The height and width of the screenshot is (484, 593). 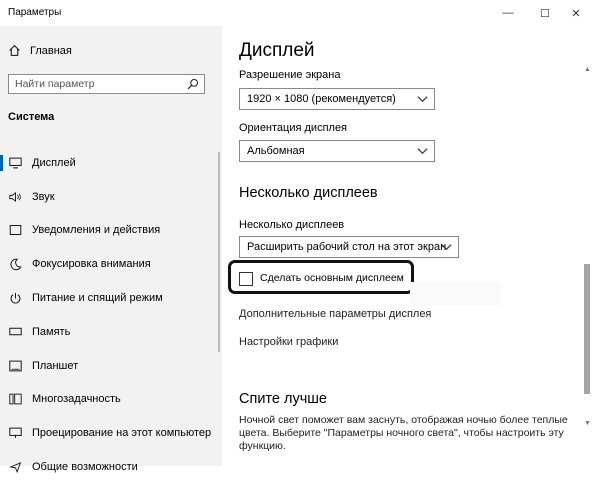 I want to click on multi-display-dropdown: Расширить рабочий стол на этот экран, so click(x=349, y=247).